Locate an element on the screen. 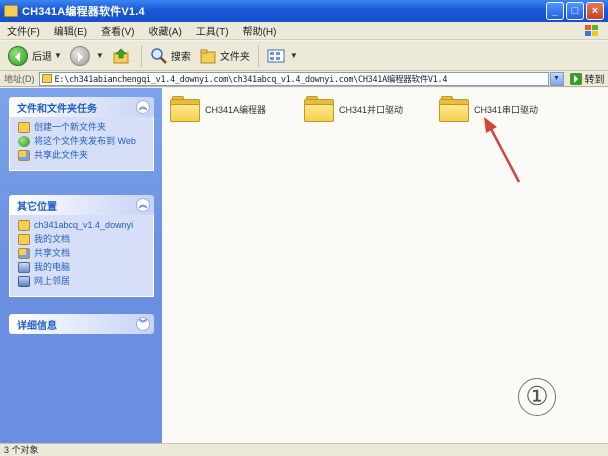  status-bar: 3 个对象 is located at coordinates (304, 449).